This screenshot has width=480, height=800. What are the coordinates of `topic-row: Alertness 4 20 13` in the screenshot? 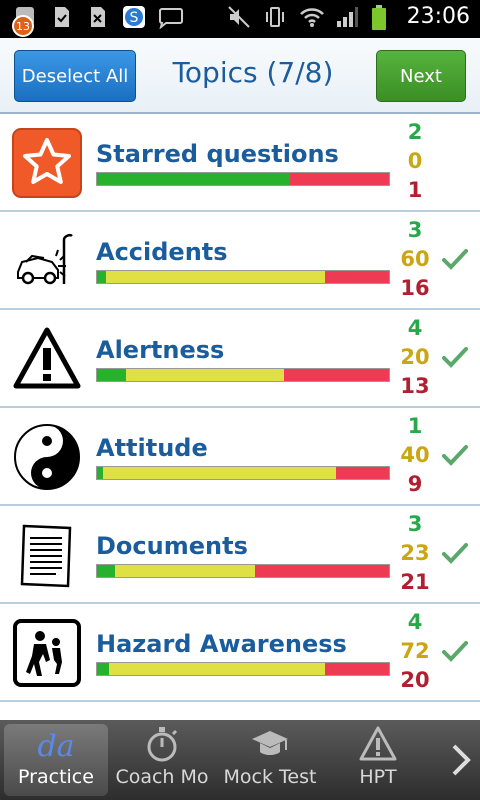 It's located at (240, 359).